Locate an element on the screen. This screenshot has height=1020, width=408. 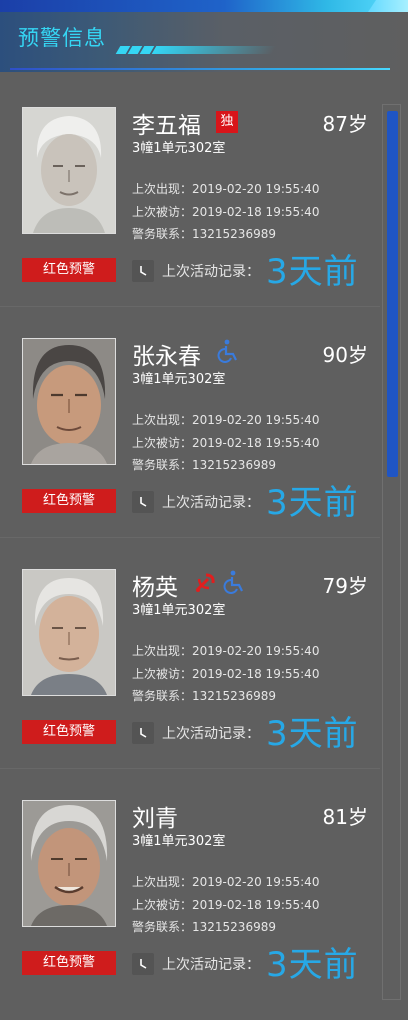
person-name: 李五福 is located at coordinates (166, 126).